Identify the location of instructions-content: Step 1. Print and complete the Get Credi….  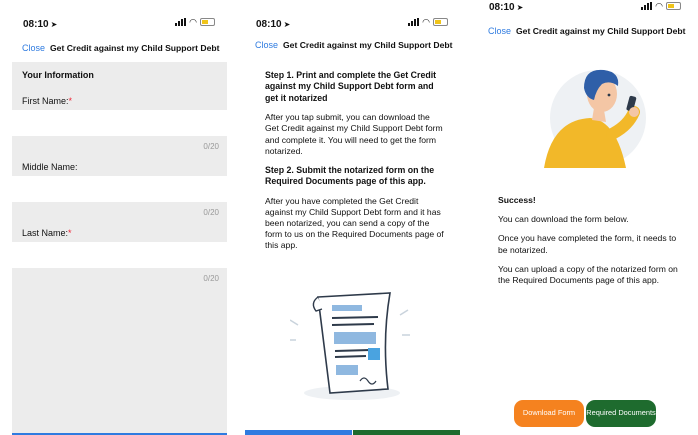
(355, 161).